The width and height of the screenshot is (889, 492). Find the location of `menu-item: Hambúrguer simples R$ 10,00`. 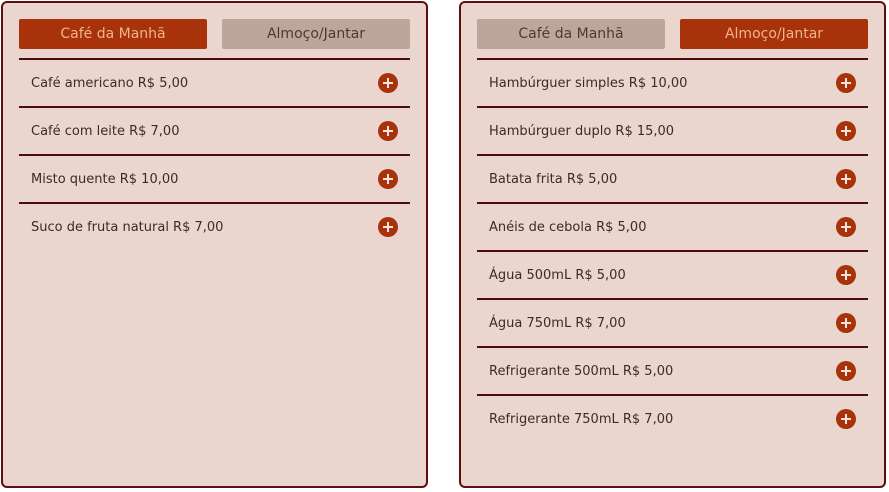

menu-item: Hambúrguer simples R$ 10,00 is located at coordinates (672, 82).